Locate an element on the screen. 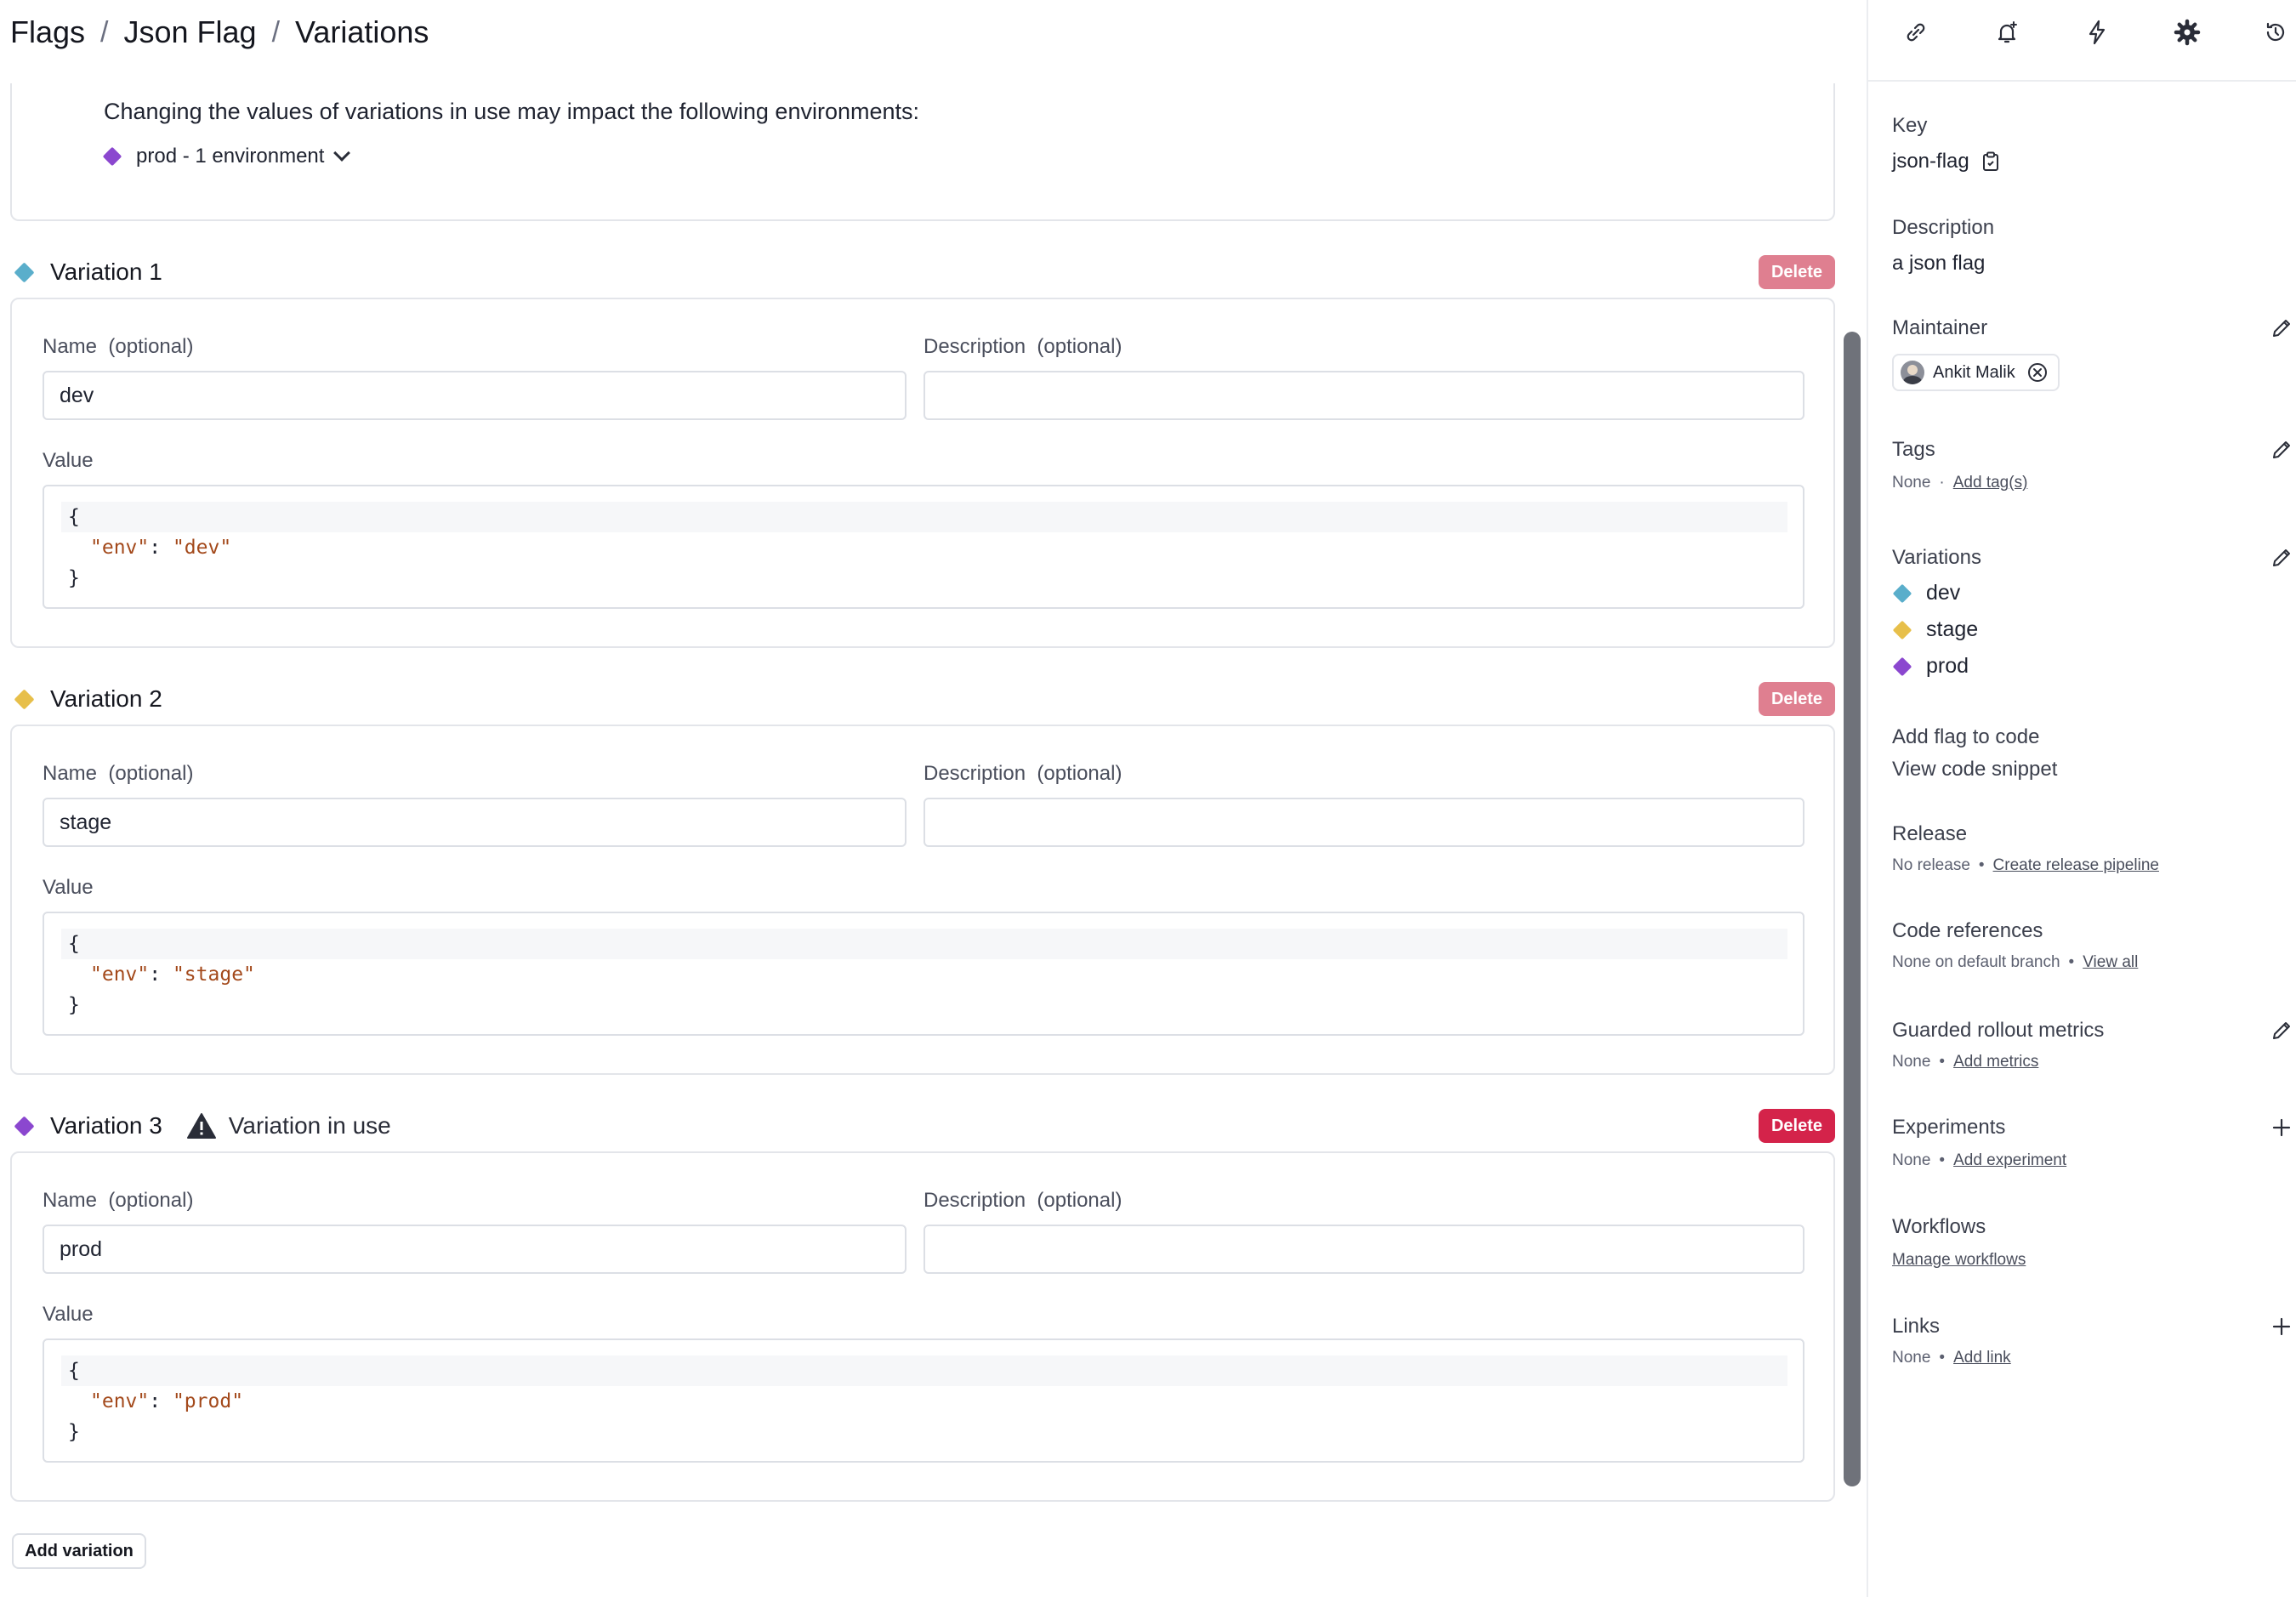 This screenshot has width=2296, height=1597. name-input: stage is located at coordinates (474, 822).